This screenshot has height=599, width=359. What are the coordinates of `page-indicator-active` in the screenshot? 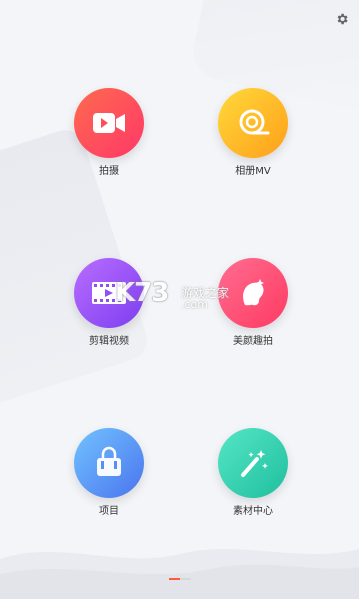 It's located at (174, 579).